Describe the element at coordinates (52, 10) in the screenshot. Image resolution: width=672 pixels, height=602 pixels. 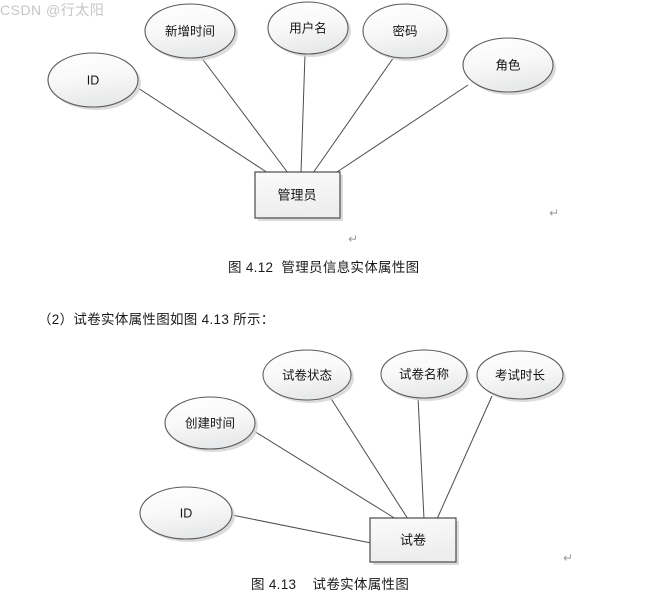
I see `csdn-watermark: CSDN @行太阳` at that location.